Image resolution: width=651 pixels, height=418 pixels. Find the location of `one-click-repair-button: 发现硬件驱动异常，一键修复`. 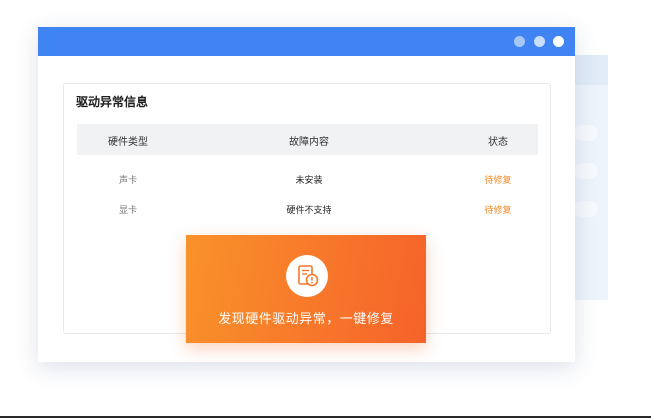

one-click-repair-button: 发现硬件驱动异常，一键修复 is located at coordinates (306, 289).